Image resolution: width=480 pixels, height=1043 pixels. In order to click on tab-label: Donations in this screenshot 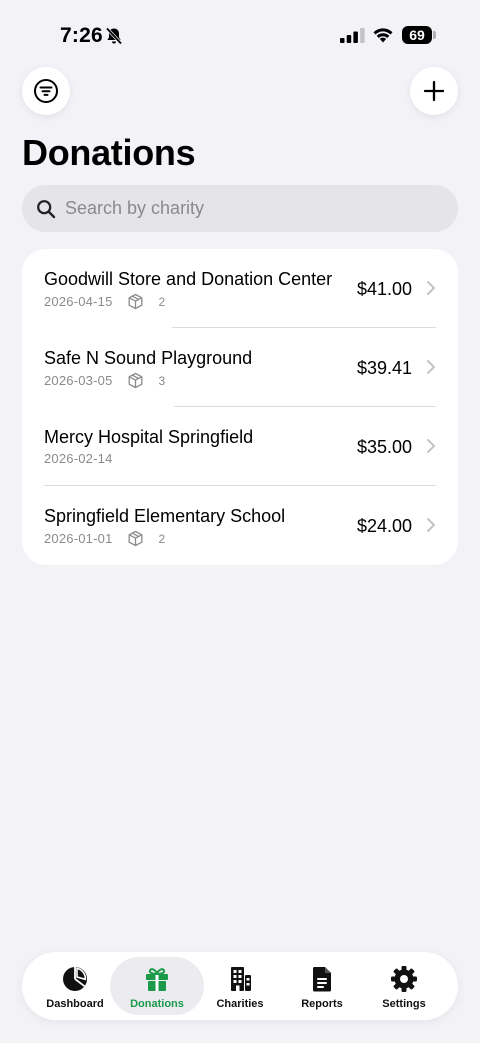, I will do `click(157, 1004)`.